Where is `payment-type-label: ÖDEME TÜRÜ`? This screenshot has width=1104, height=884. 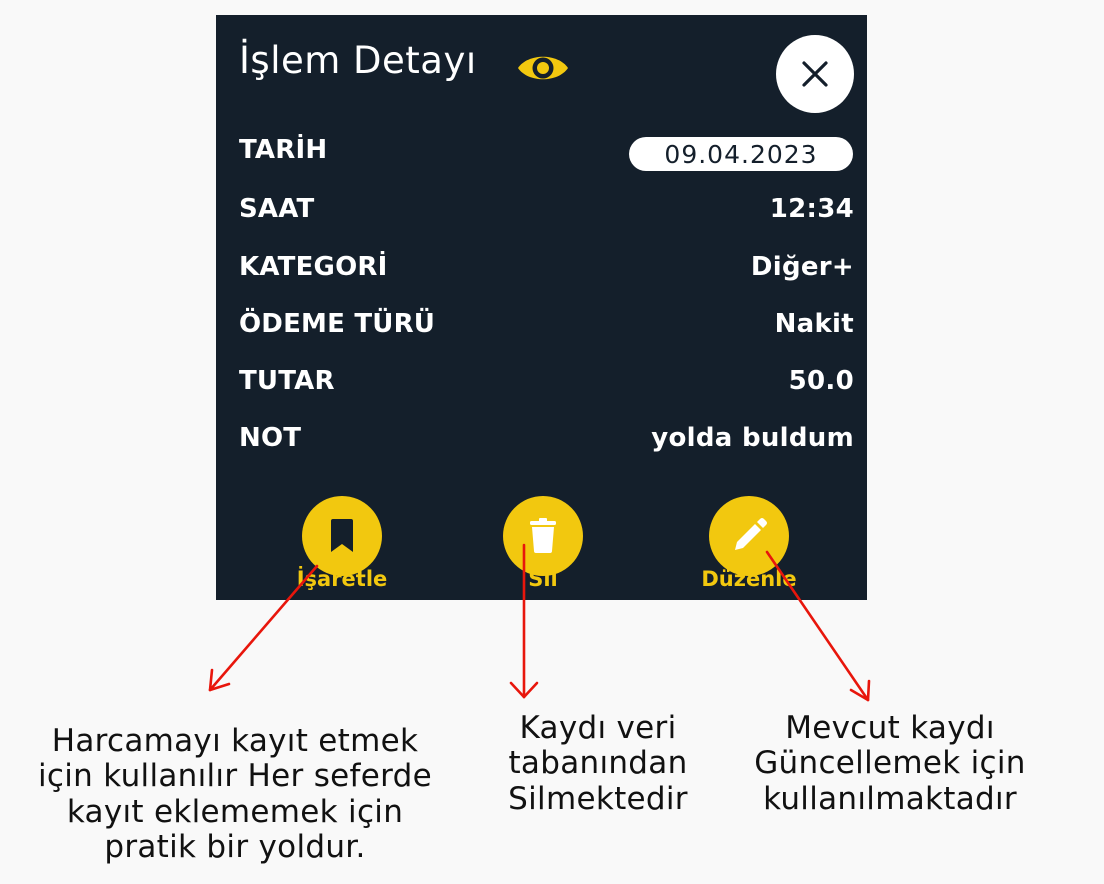 payment-type-label: ÖDEME TÜRÜ is located at coordinates (337, 324).